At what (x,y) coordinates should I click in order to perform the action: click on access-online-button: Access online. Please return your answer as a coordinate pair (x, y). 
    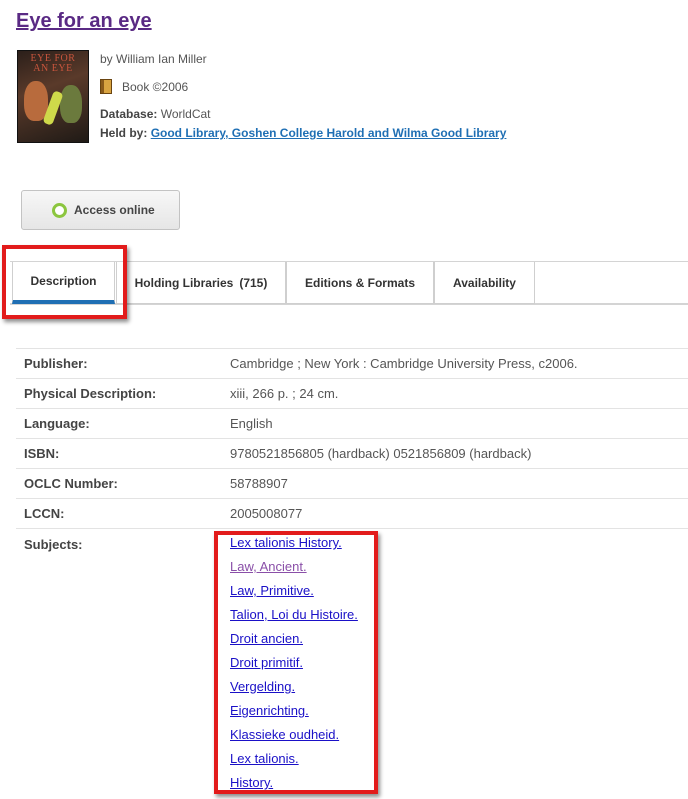
    Looking at the image, I should click on (100, 210).